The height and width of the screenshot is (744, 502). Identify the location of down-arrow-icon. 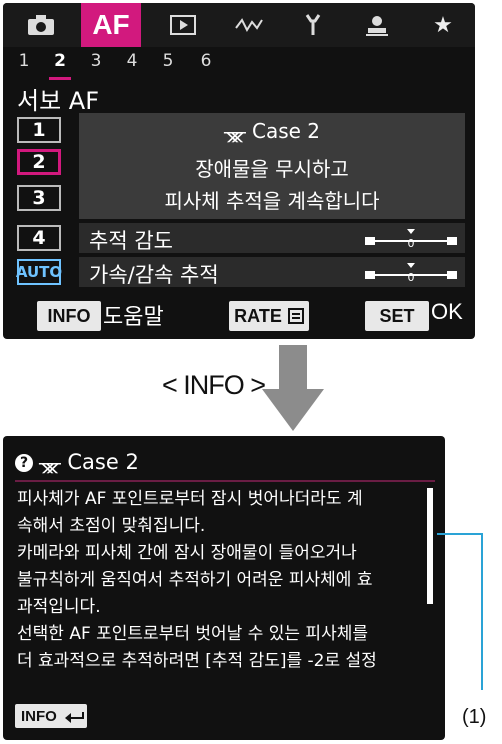
(293, 388).